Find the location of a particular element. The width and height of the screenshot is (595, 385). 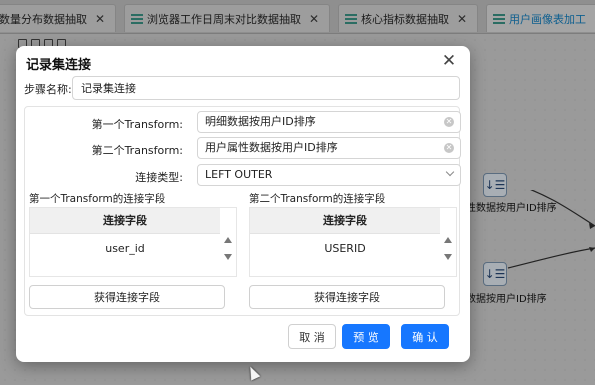

tab-data-distribution: 数量分布数据抽取 ✕ is located at coordinates (58, 18).